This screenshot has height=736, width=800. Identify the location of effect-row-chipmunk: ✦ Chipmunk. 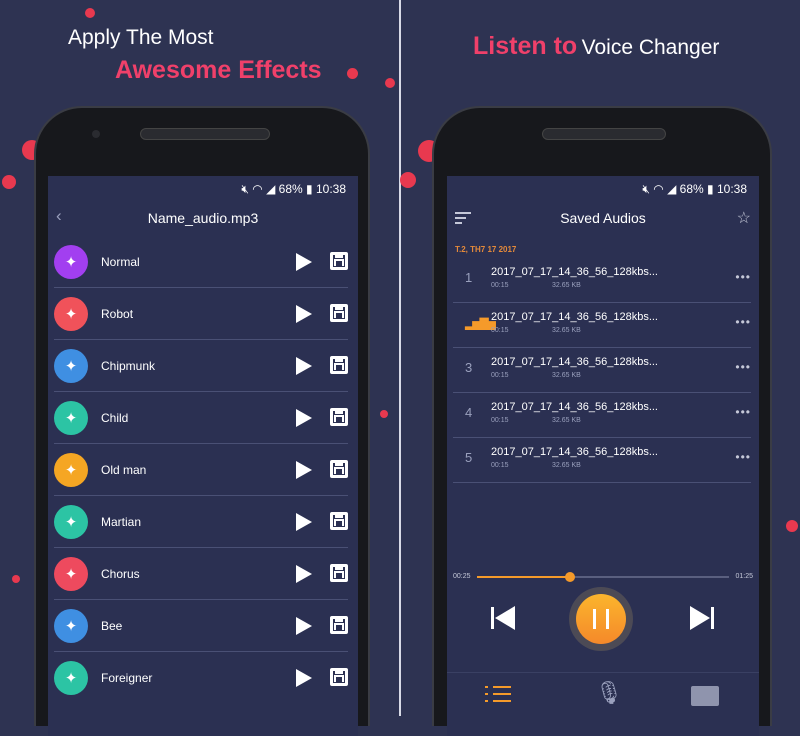
(201, 366).